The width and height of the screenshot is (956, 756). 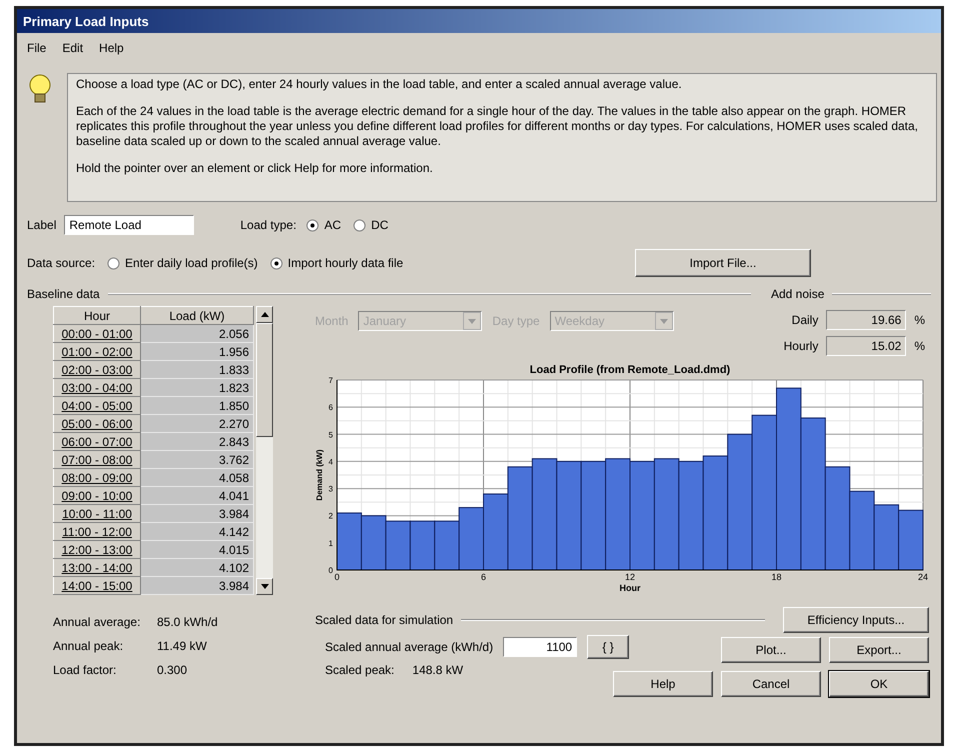 What do you see at coordinates (379, 84) in the screenshot?
I see `info-paragraph: Choose a load type (AC or DC), enter 24 hourly values in the load table, and enter a scaled annual average value.` at bounding box center [379, 84].